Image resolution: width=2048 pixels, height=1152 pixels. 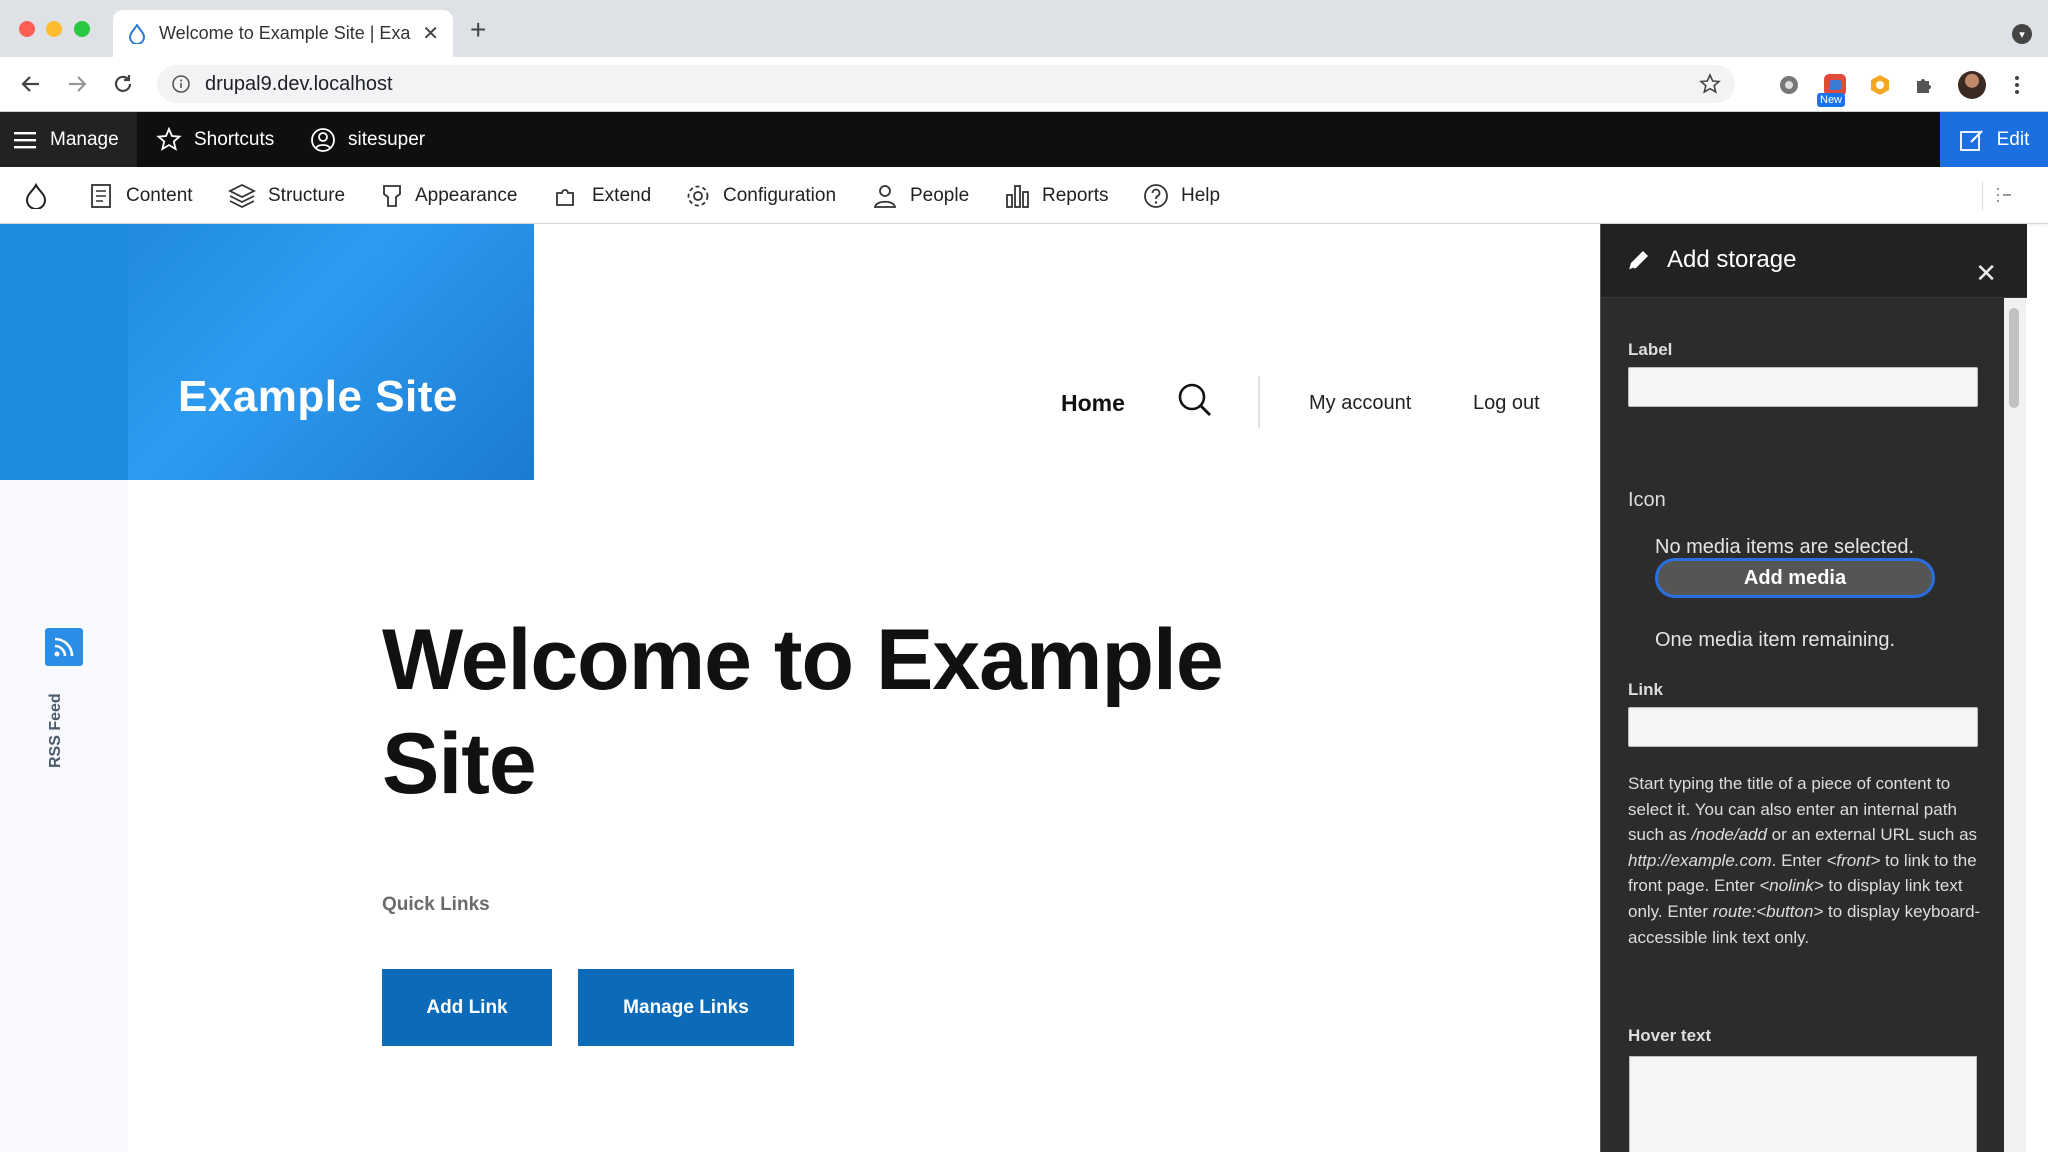 I want to click on nav-home-link: Home, so click(x=1093, y=403).